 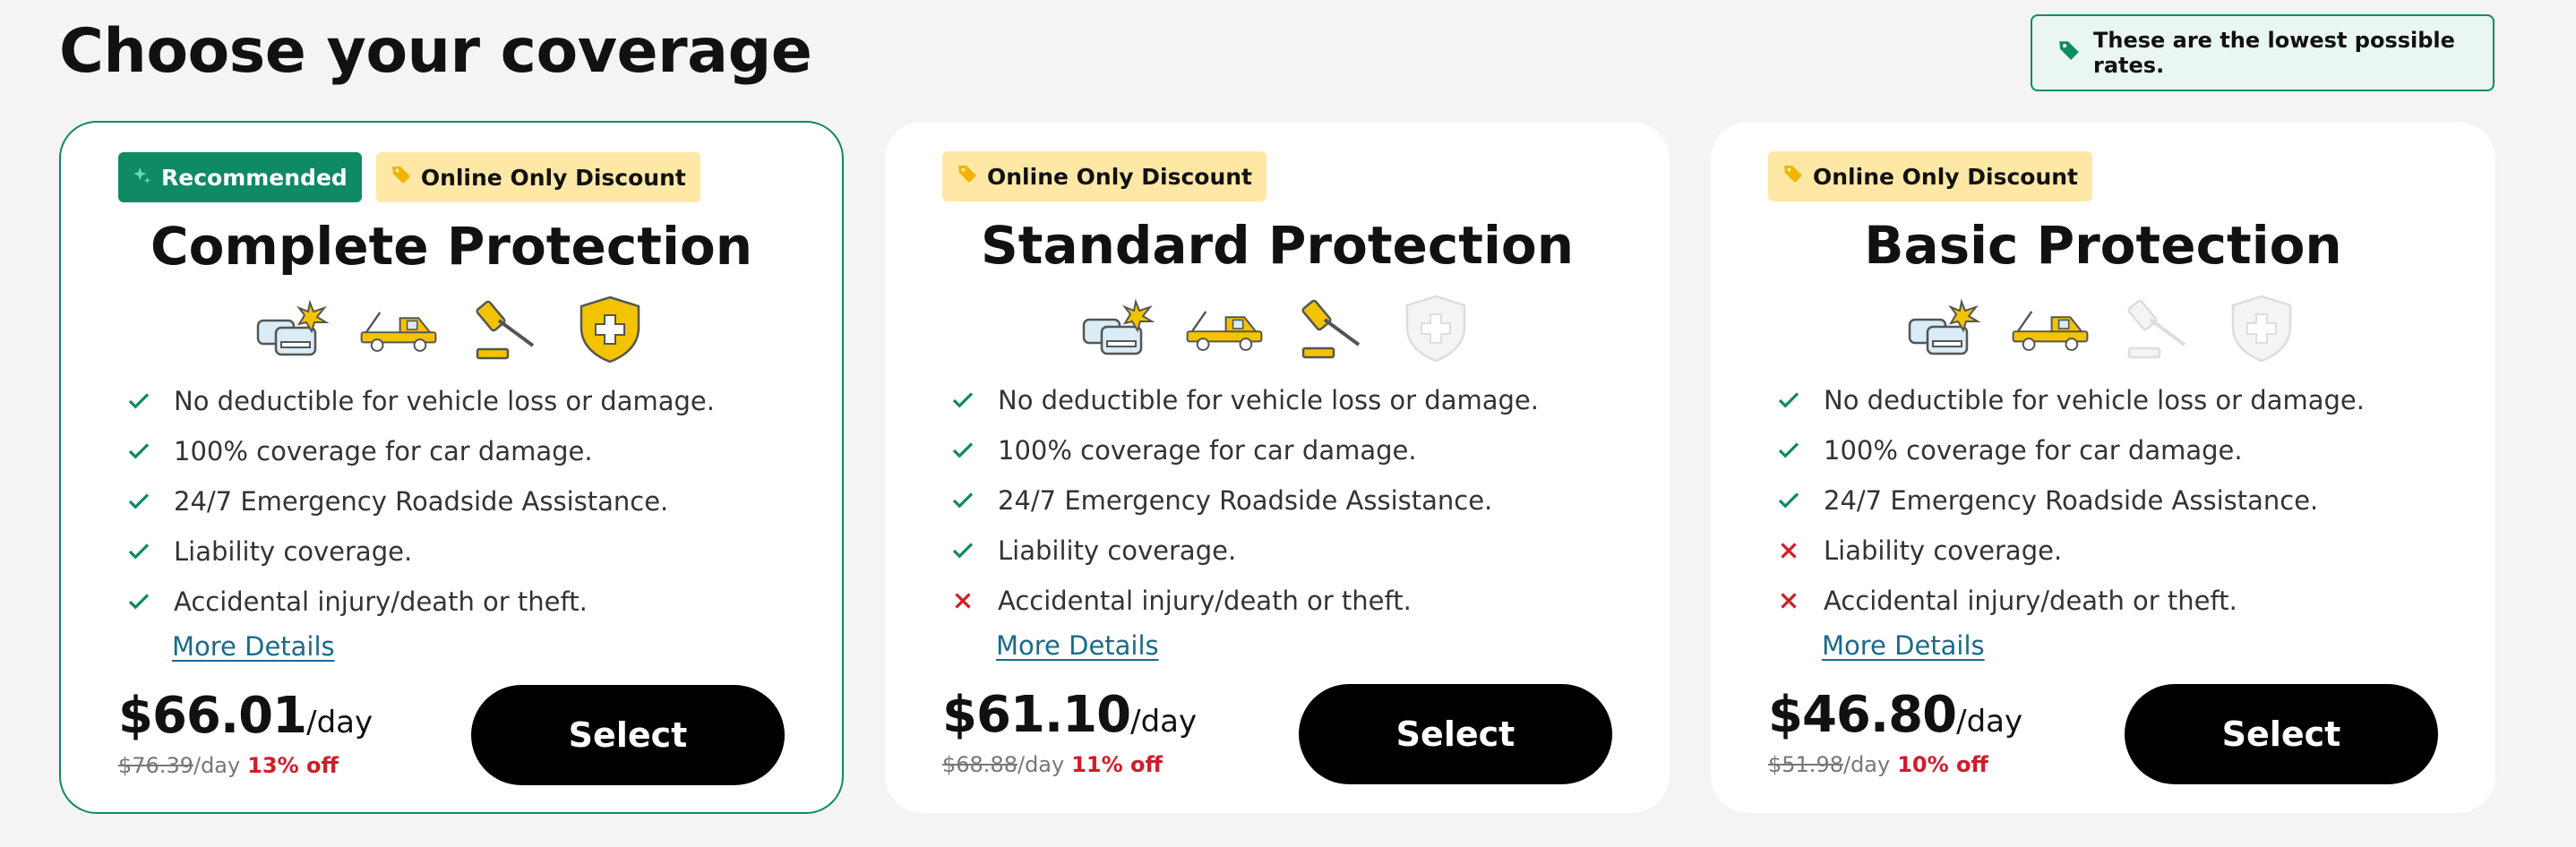 What do you see at coordinates (435, 51) in the screenshot?
I see `page-title: Choose your coverage` at bounding box center [435, 51].